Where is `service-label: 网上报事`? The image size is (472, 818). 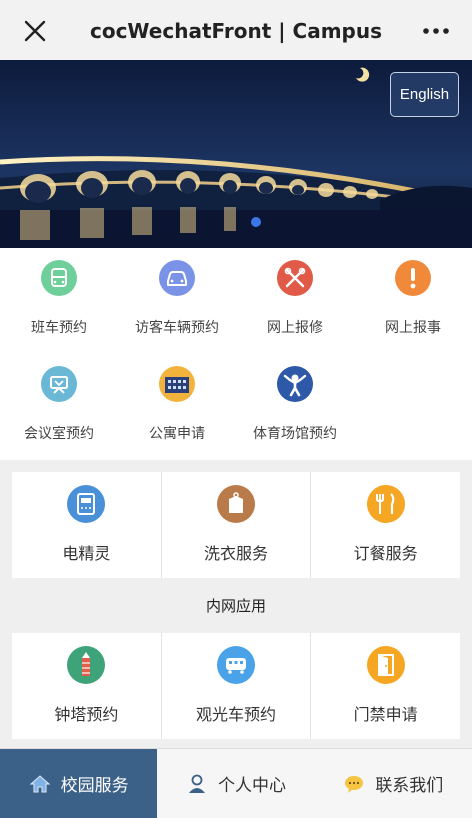 service-label: 网上报事 is located at coordinates (413, 328).